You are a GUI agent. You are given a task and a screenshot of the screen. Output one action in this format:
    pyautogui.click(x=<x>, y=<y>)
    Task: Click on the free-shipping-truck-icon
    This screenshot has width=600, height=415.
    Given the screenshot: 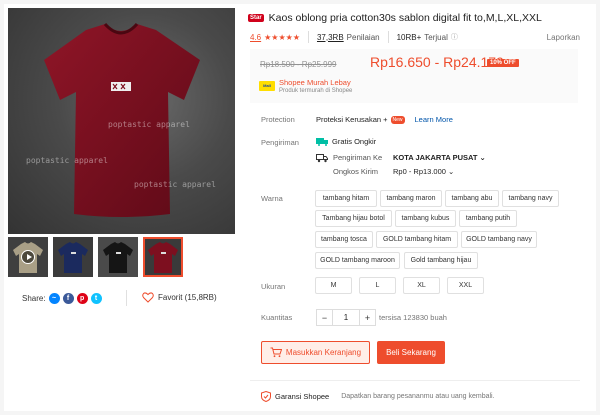 What is the action you would take?
    pyautogui.click(x=322, y=142)
    